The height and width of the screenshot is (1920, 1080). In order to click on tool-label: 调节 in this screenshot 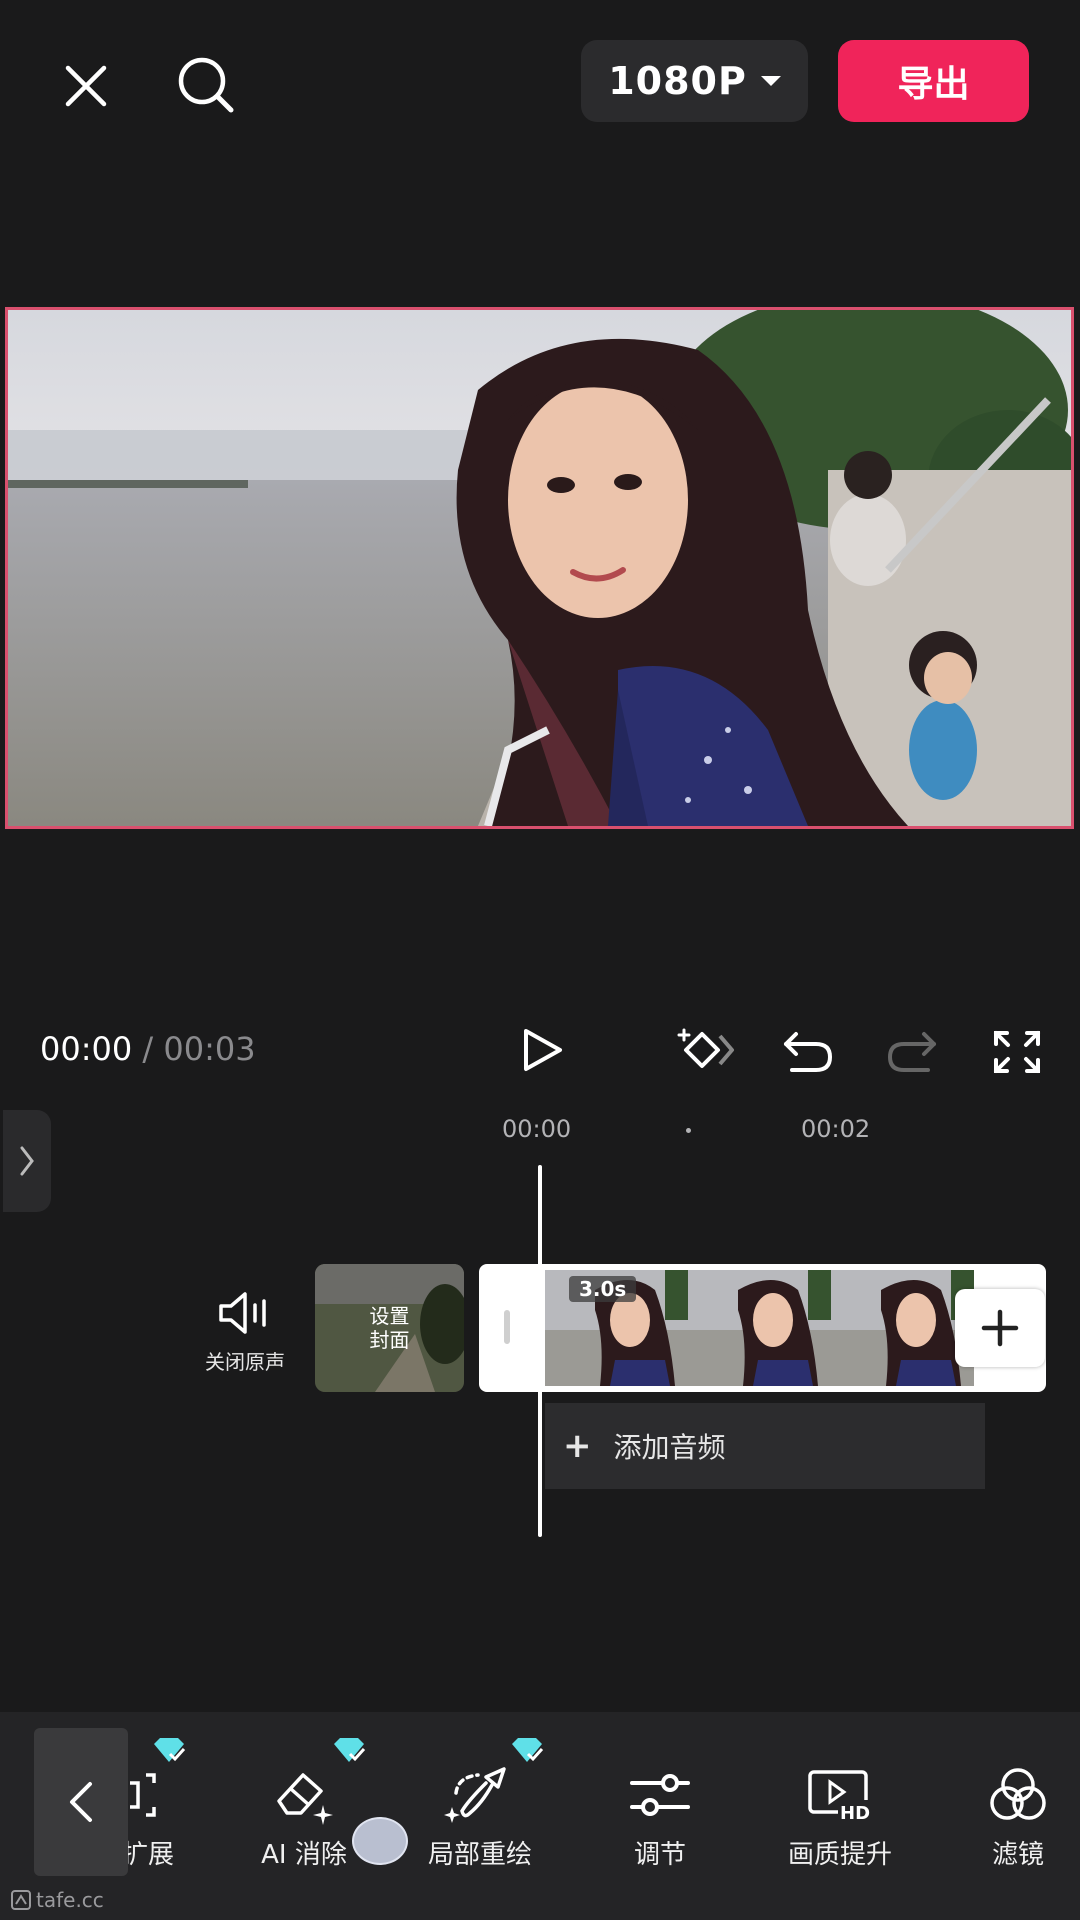, I will do `click(659, 1855)`.